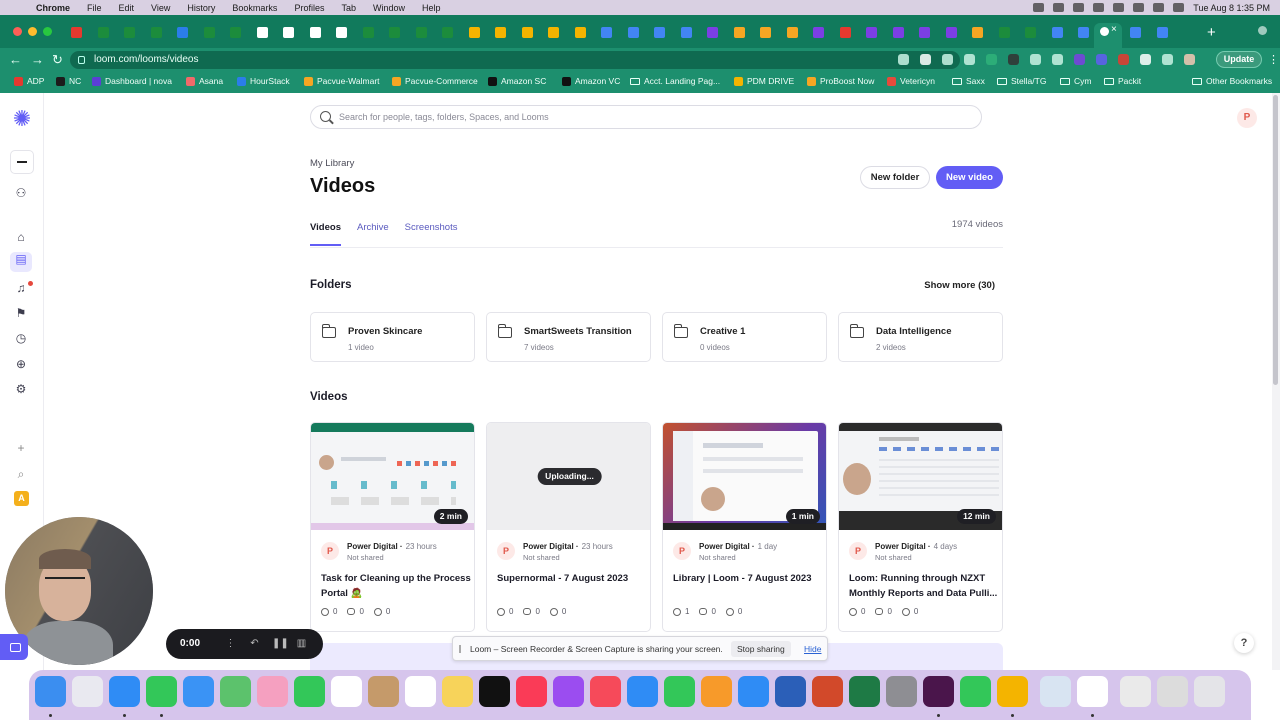 This screenshot has width=1280, height=720. I want to click on bookmark-adp: ADP, so click(29, 81).